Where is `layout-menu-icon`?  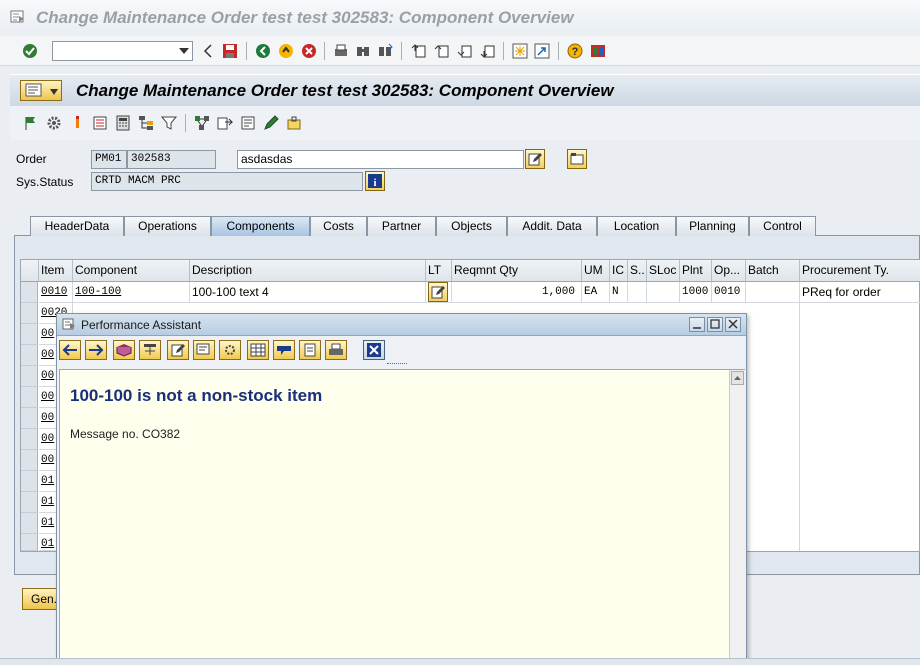 layout-menu-icon is located at coordinates (598, 51).